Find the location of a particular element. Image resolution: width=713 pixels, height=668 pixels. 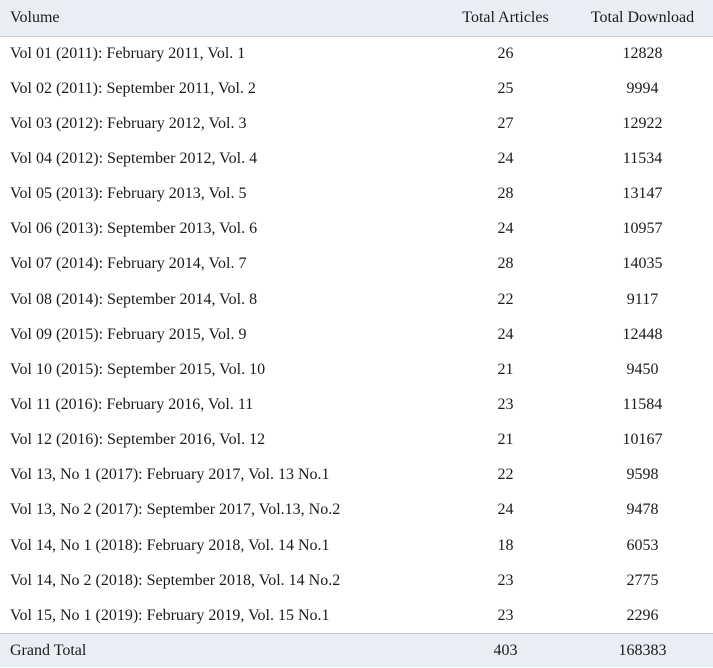

cell-volume: Vol 10 (2015): September 2015, Vol. 10 is located at coordinates (138, 369).